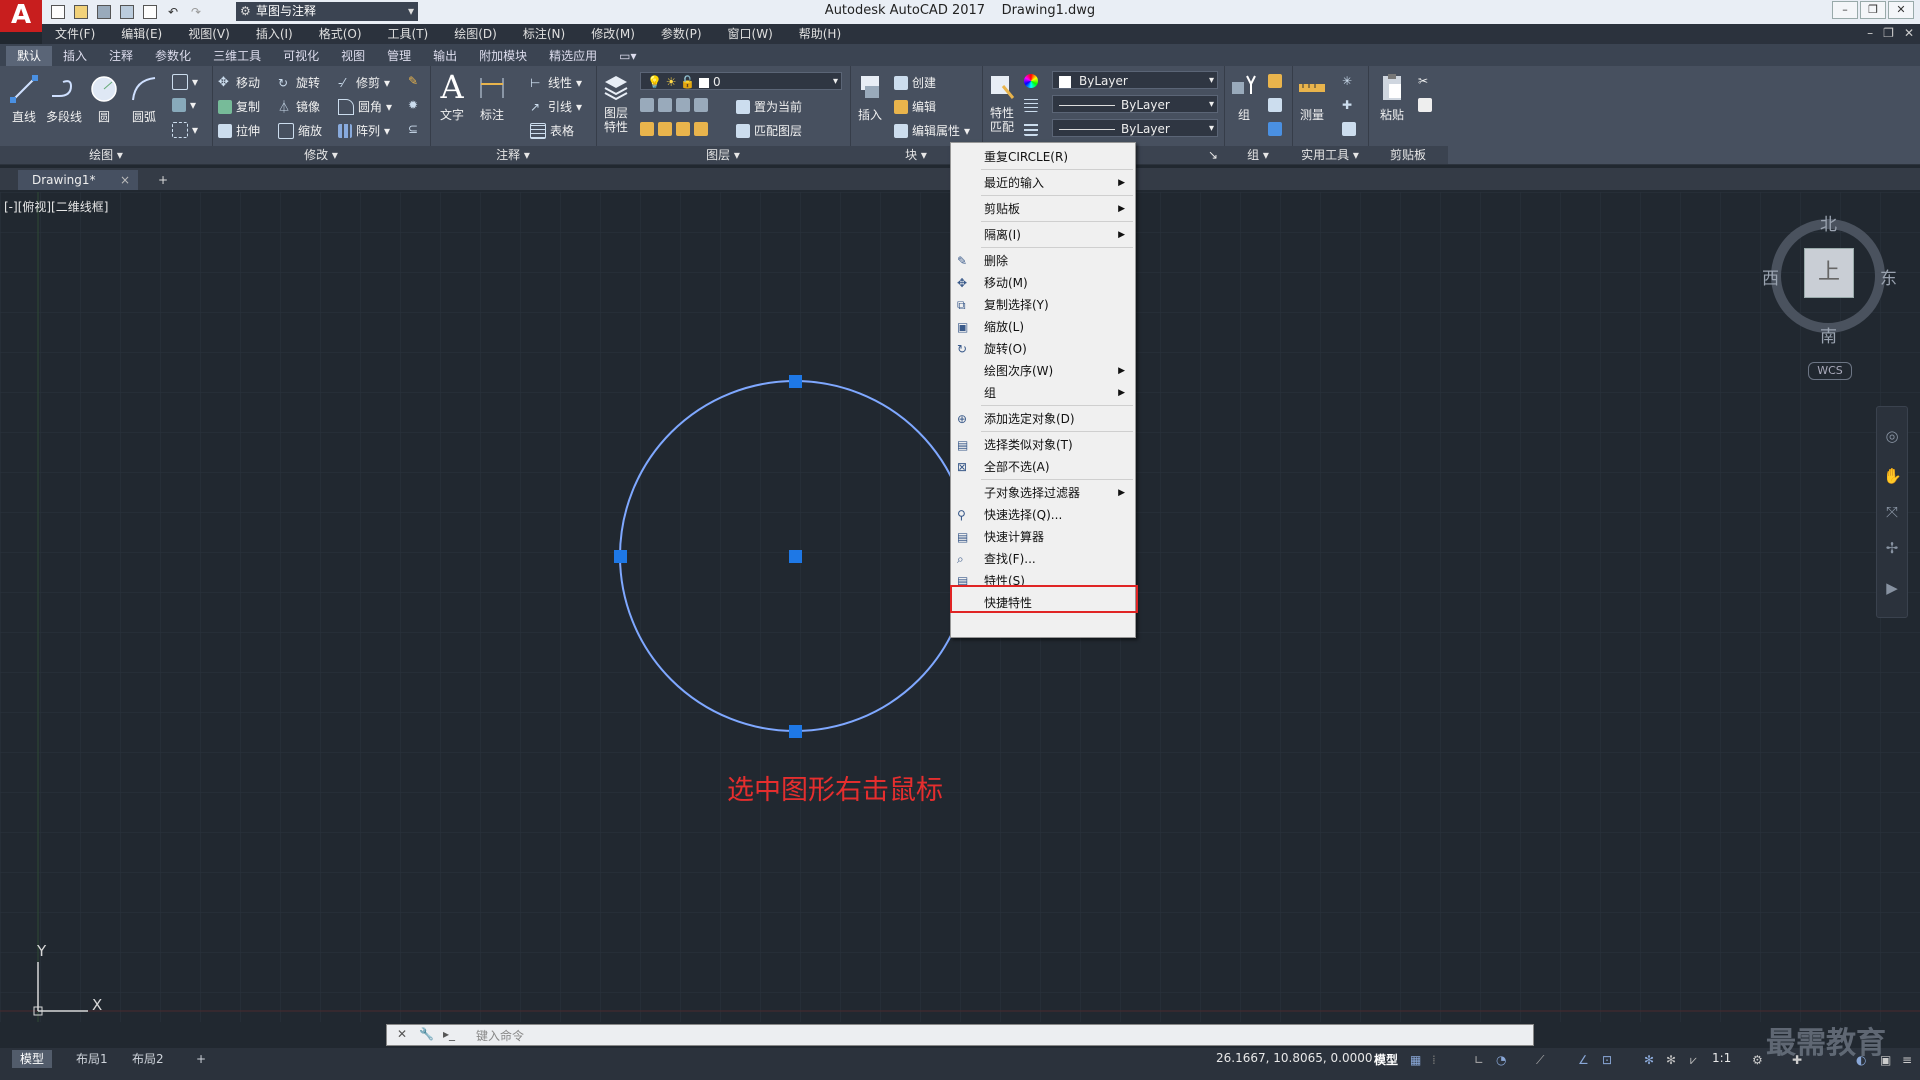 The width and height of the screenshot is (1920, 1080). What do you see at coordinates (1135, 80) in the screenshot?
I see `color-dropdown: ByLayer ▾` at bounding box center [1135, 80].